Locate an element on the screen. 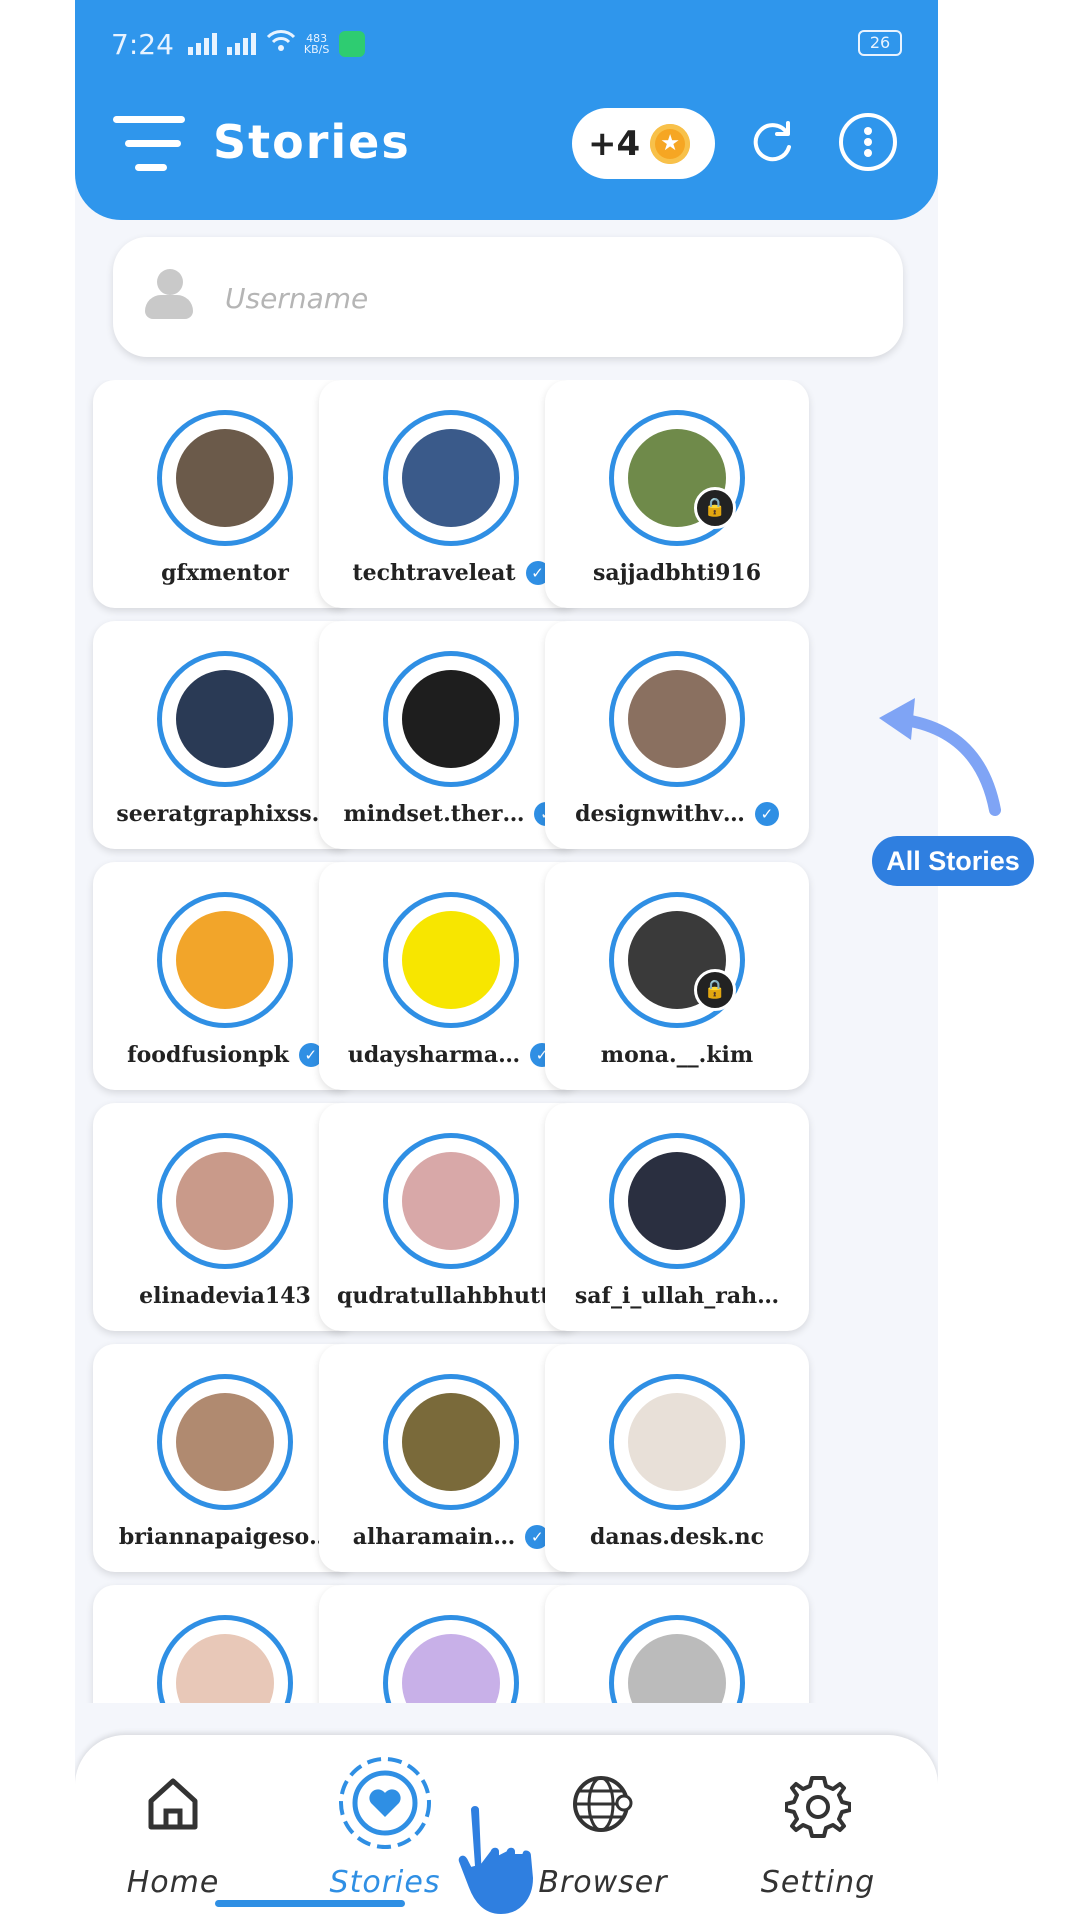  story-username-text: elinadevia143 is located at coordinates (225, 1296).